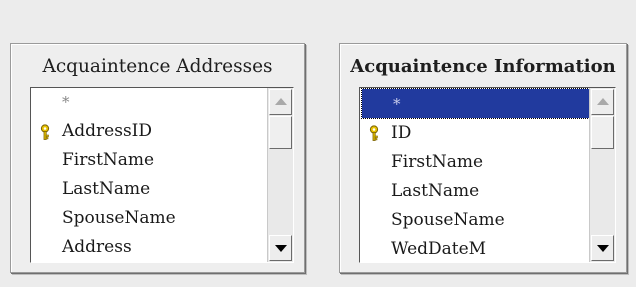  Describe the element at coordinates (439, 249) in the screenshot. I see `field-label: WedDateM` at that location.